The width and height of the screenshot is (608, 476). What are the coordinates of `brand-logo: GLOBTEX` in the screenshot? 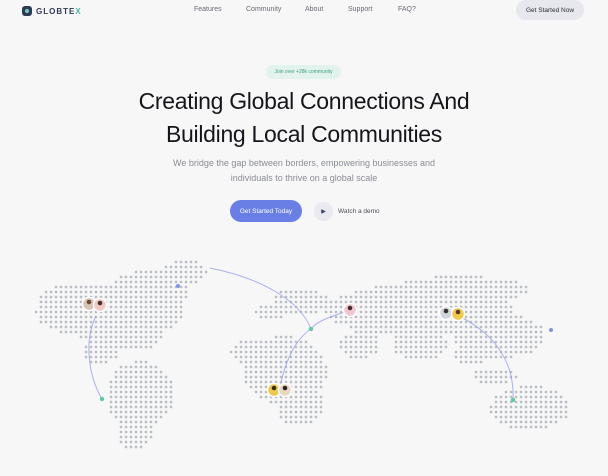 It's located at (52, 11).